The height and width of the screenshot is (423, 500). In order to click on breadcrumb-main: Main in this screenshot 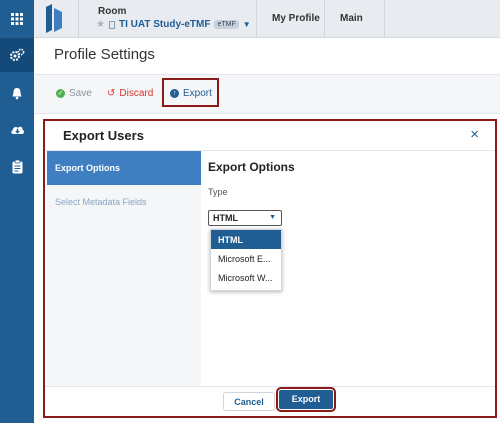, I will do `click(351, 18)`.